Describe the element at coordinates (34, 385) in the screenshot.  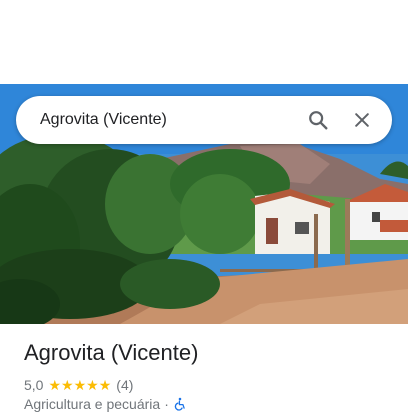
I see `rating-value: 5,0` at that location.